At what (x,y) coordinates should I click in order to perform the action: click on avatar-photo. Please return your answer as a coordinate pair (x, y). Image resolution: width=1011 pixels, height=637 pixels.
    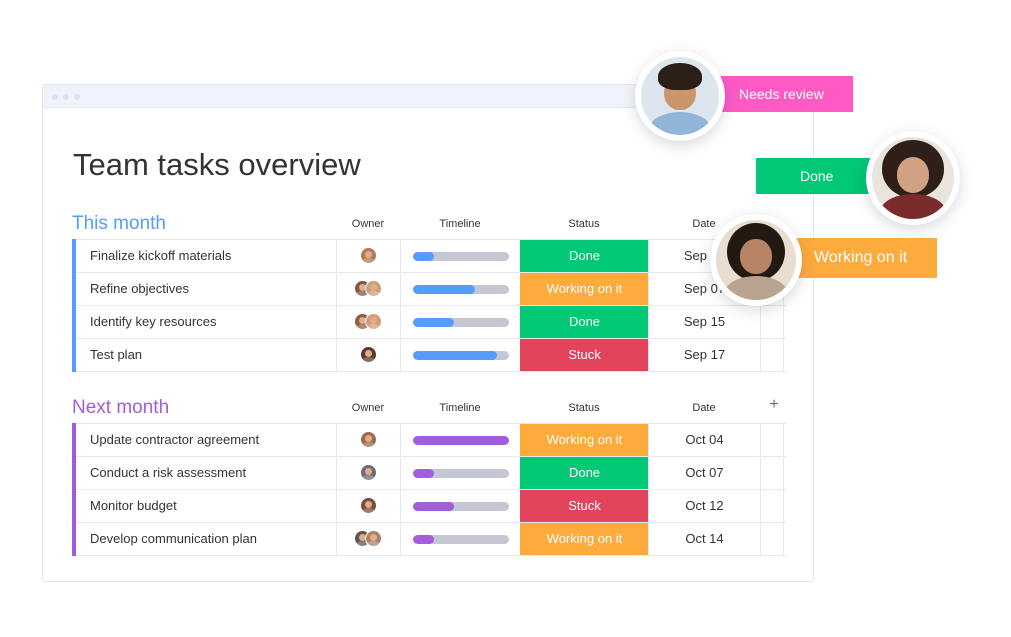
    Looking at the image, I should click on (680, 96).